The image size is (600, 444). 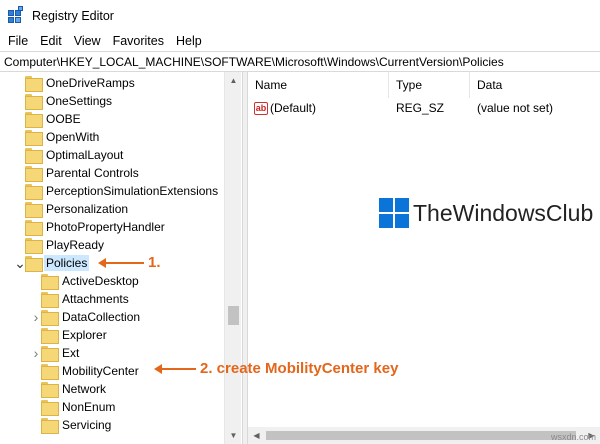 I want to click on tree-item-label: ActiveDesktop, so click(x=100, y=281).